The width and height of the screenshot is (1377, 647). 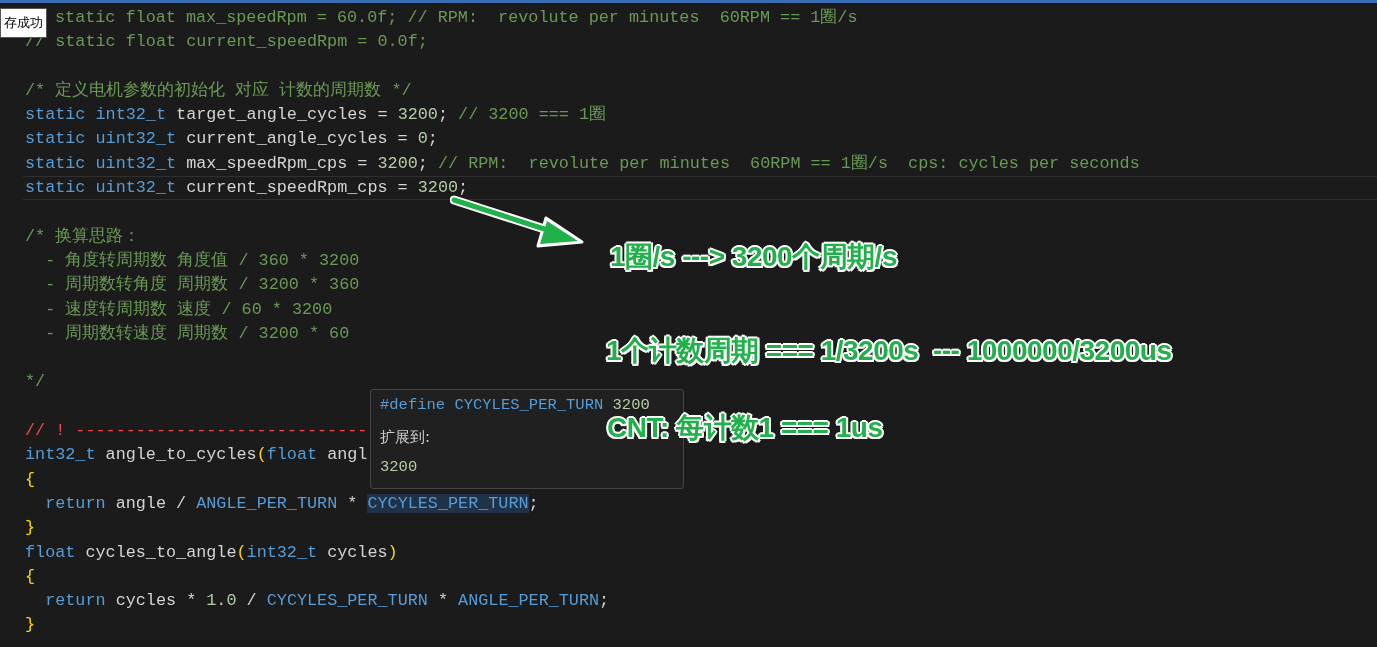 What do you see at coordinates (399, 467) in the screenshot?
I see `expansion-value: 3200` at bounding box center [399, 467].